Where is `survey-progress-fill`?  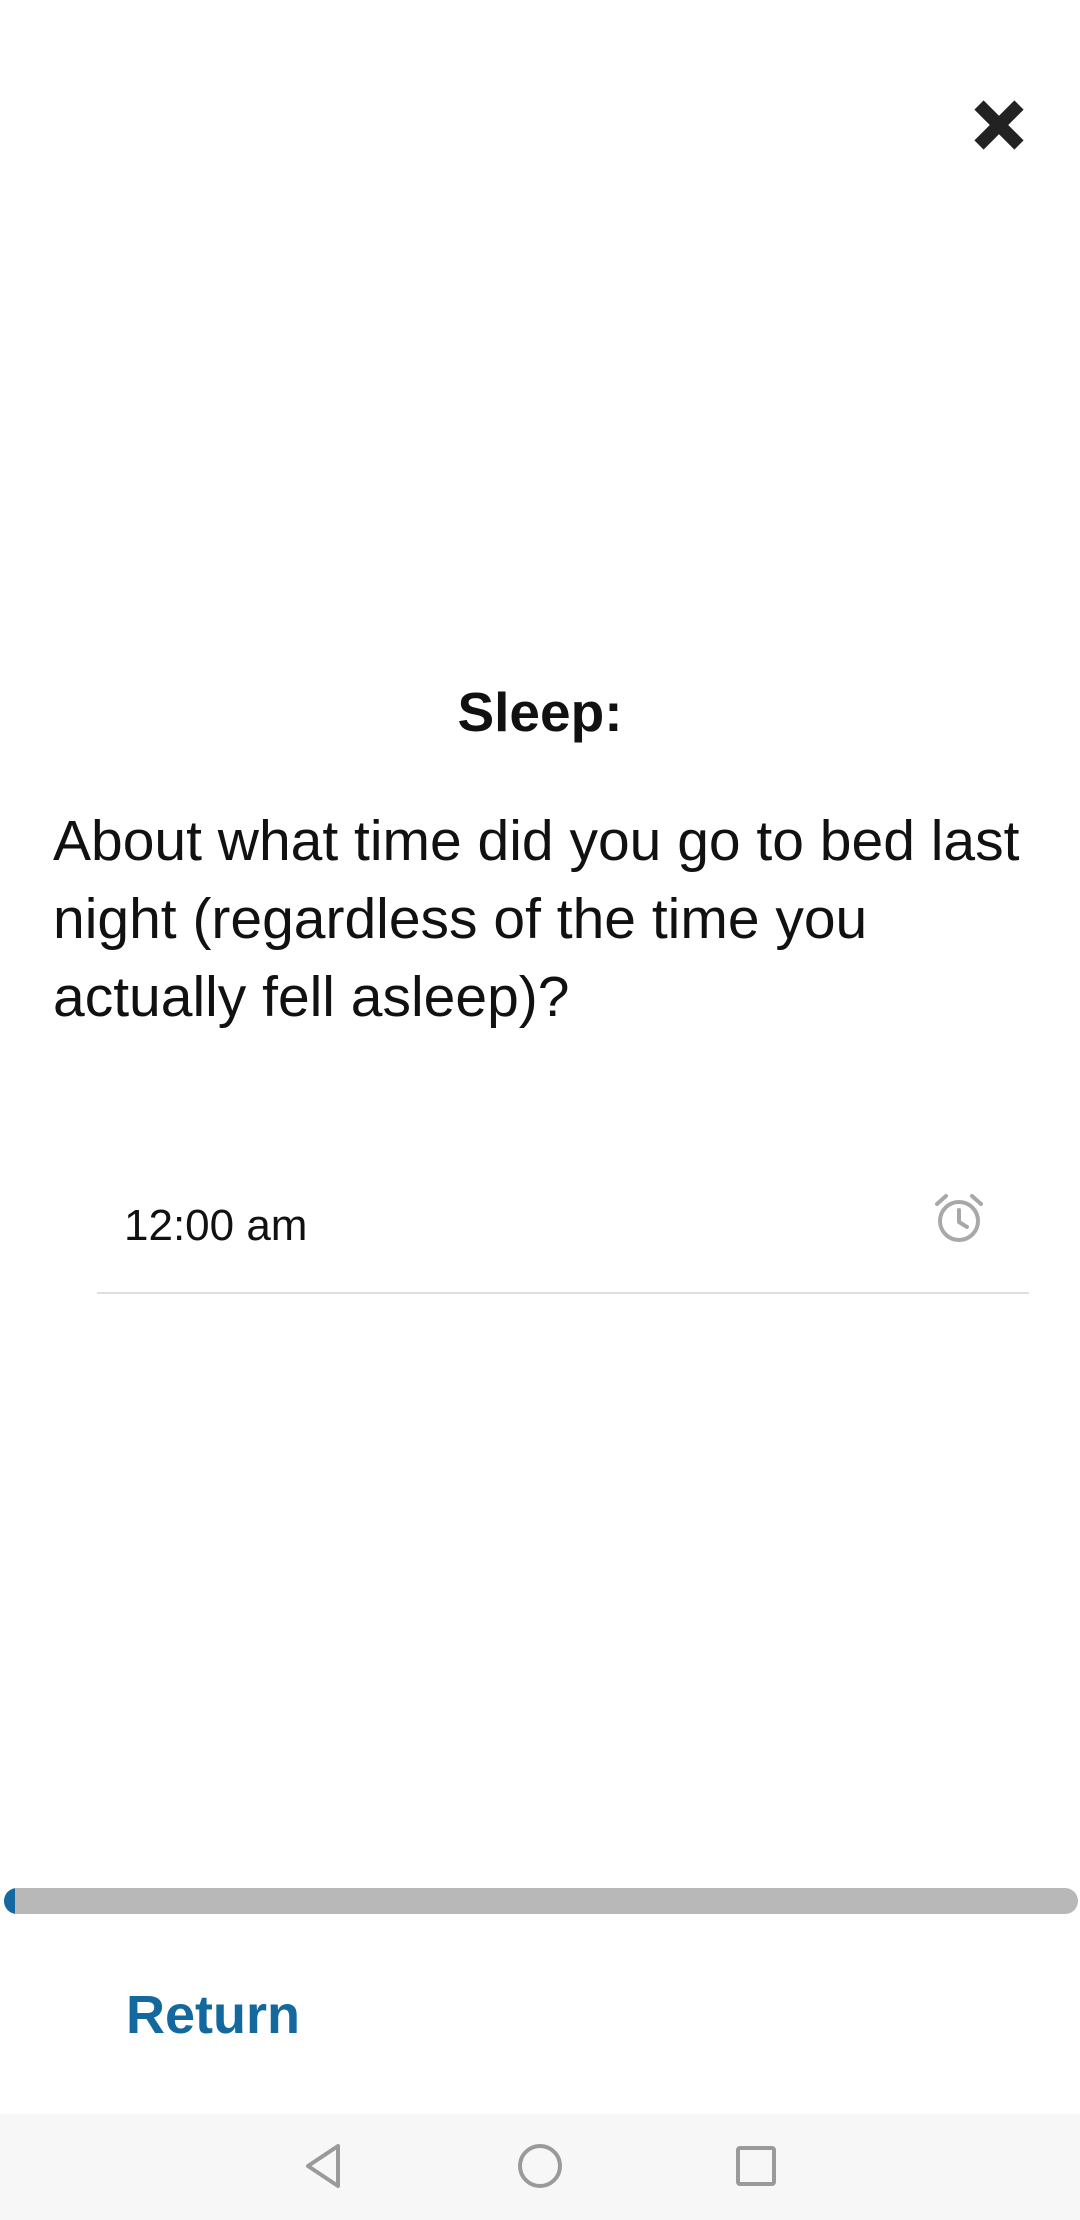 survey-progress-fill is located at coordinates (9, 1901).